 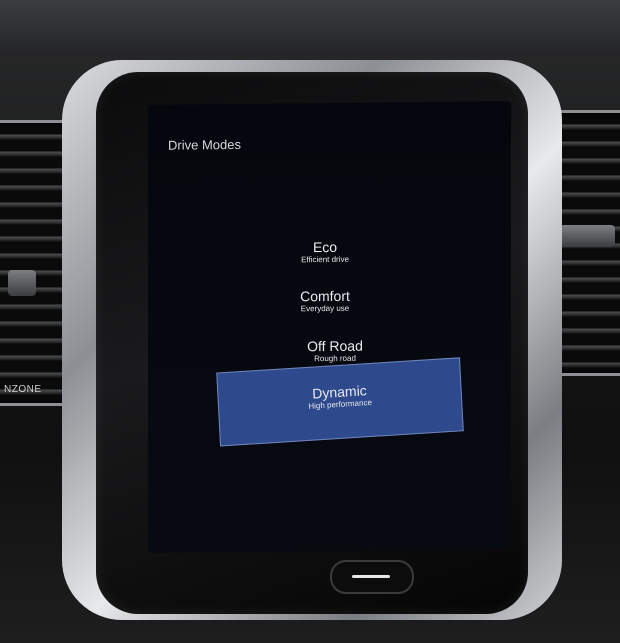 I want to click on home-button, so click(x=372, y=577).